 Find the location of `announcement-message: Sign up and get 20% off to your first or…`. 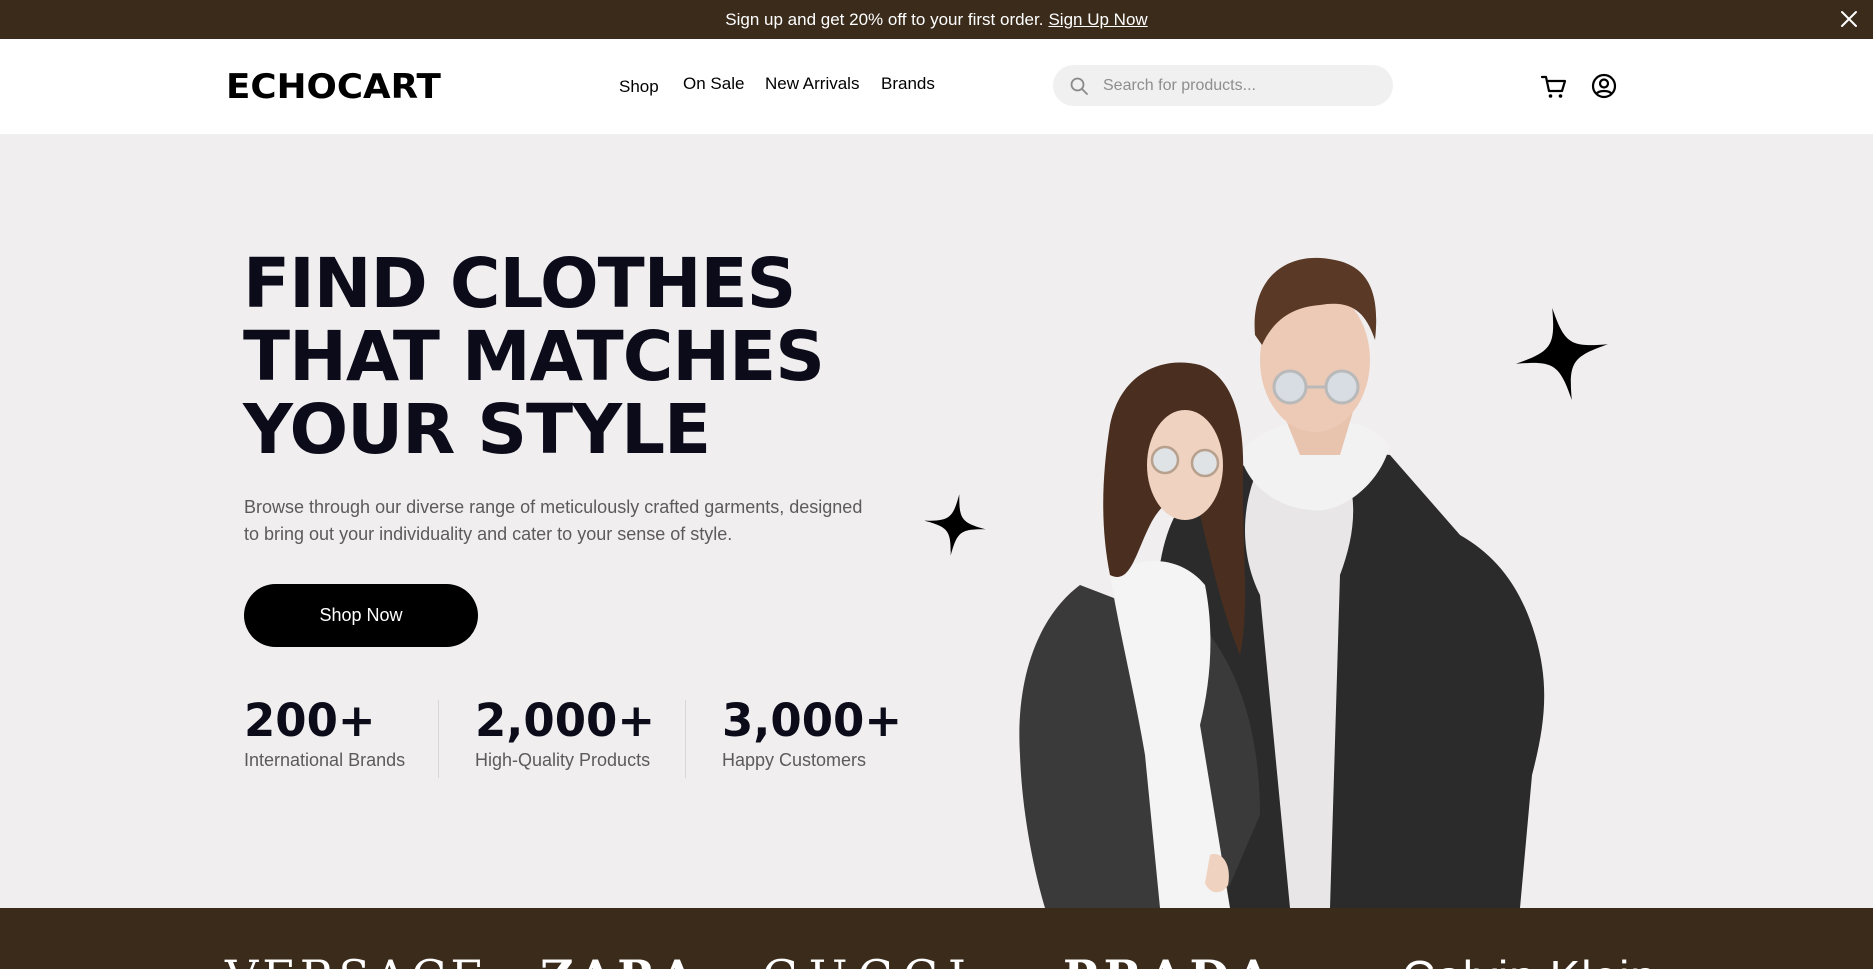

announcement-message: Sign up and get 20% off to your first or… is located at coordinates (884, 19).